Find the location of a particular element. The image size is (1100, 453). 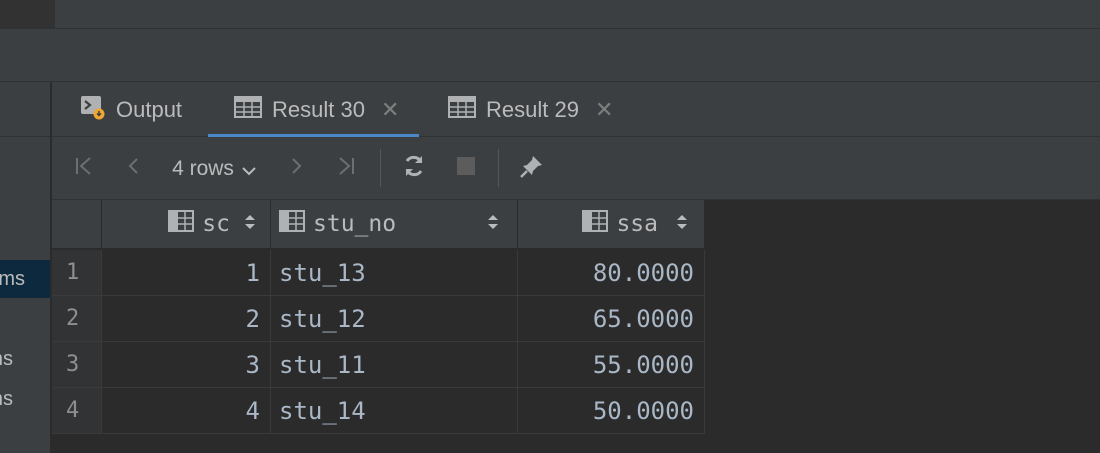

tab-label: Output is located at coordinates (149, 109).